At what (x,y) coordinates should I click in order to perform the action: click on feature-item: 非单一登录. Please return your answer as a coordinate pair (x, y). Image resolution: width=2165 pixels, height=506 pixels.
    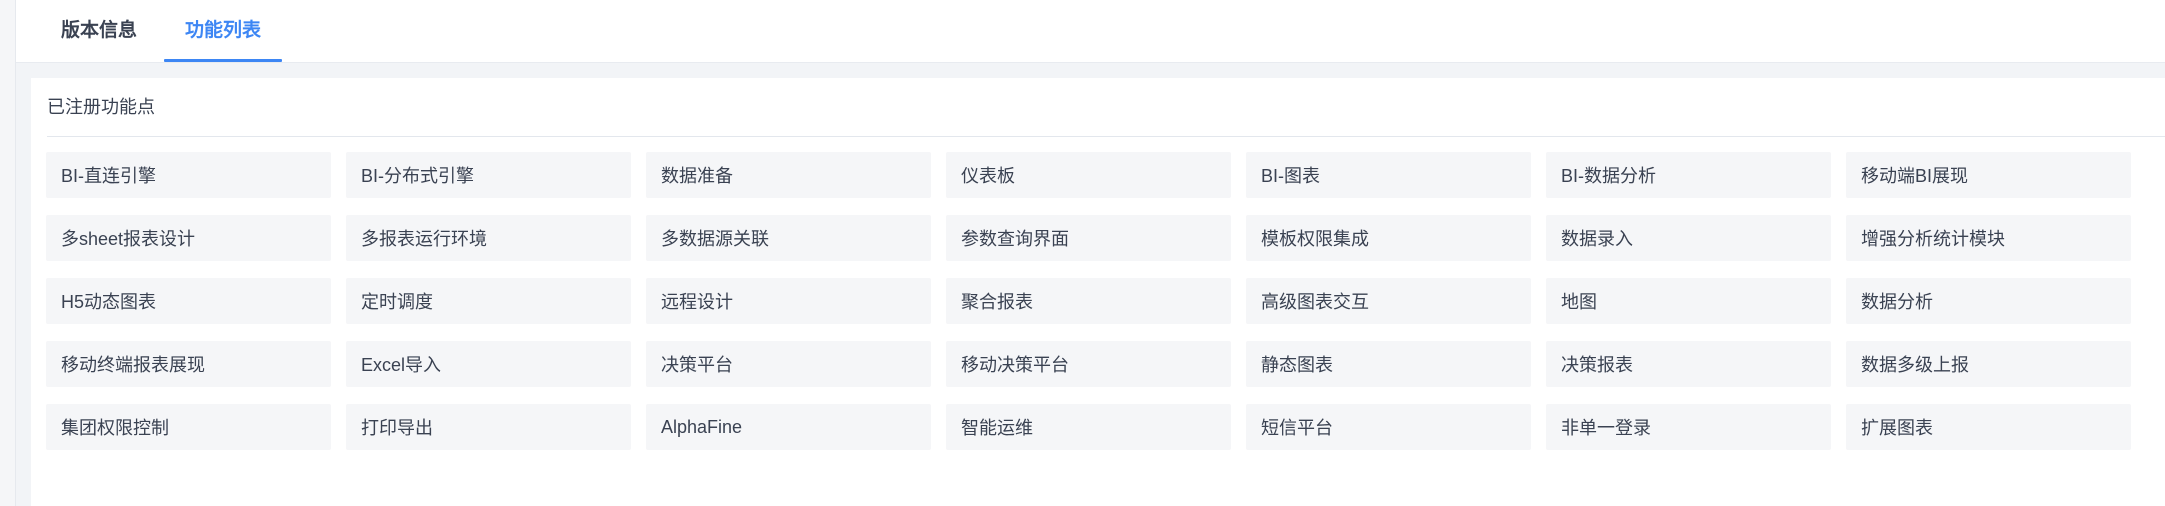
    Looking at the image, I should click on (1688, 427).